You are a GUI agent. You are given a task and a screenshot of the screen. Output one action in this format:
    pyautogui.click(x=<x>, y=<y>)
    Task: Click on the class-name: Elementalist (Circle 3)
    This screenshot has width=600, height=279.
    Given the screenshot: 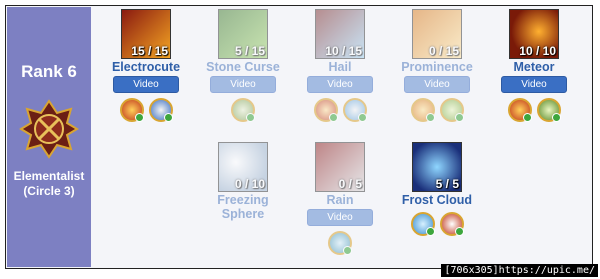 What is the action you would take?
    pyautogui.click(x=49, y=184)
    